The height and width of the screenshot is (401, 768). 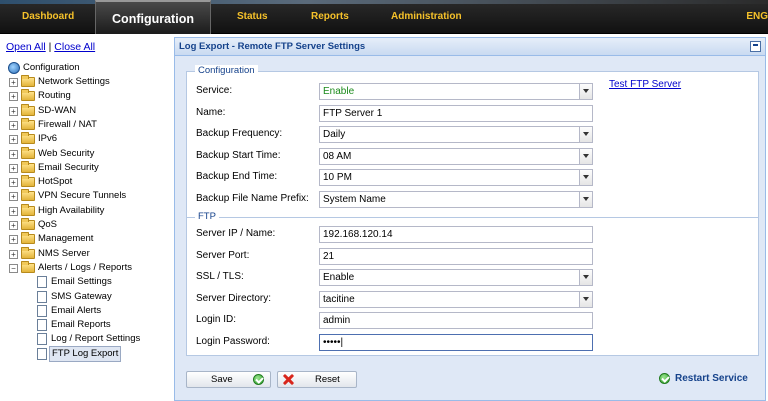 What do you see at coordinates (456, 113) in the screenshot?
I see `name-input: FTP Server 1` at bounding box center [456, 113].